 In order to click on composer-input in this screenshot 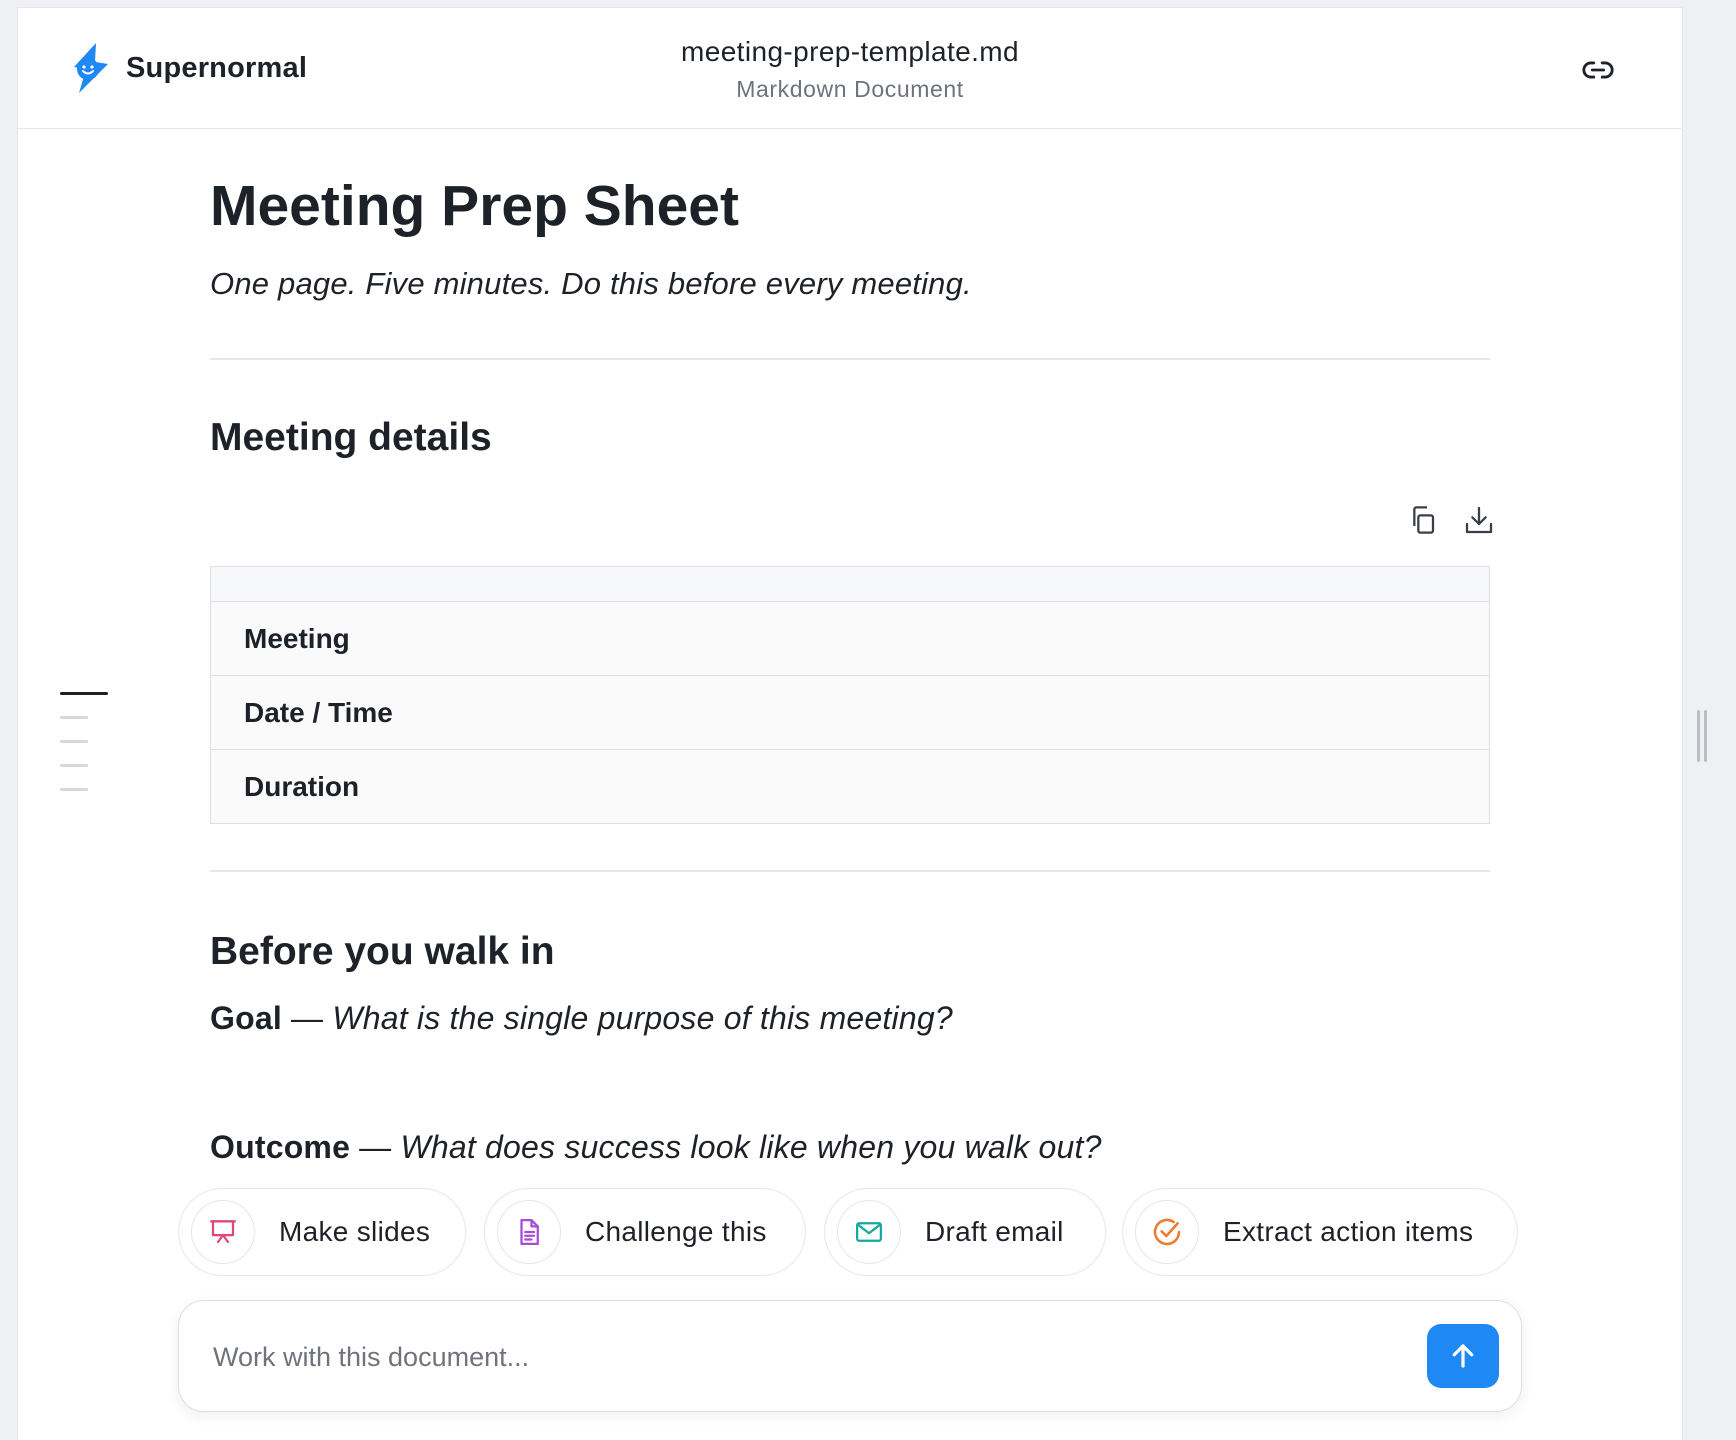, I will do `click(763, 1357)`.